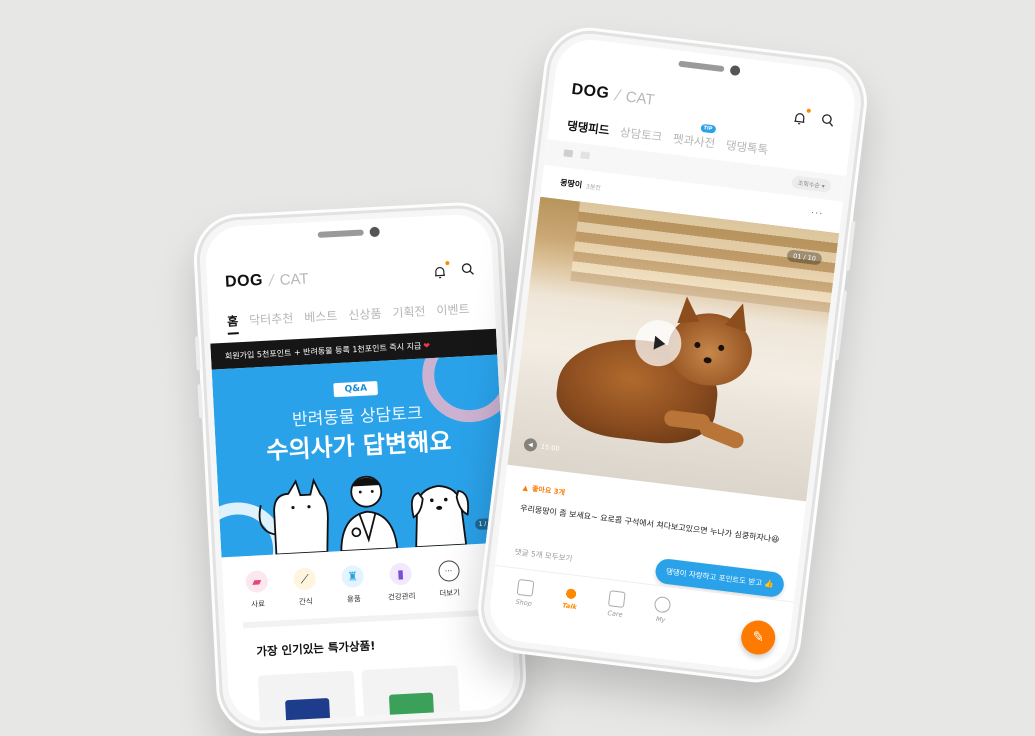 This screenshot has width=1035, height=736. Describe the element at coordinates (721, 434) in the screenshot. I see `dog-paw` at that location.